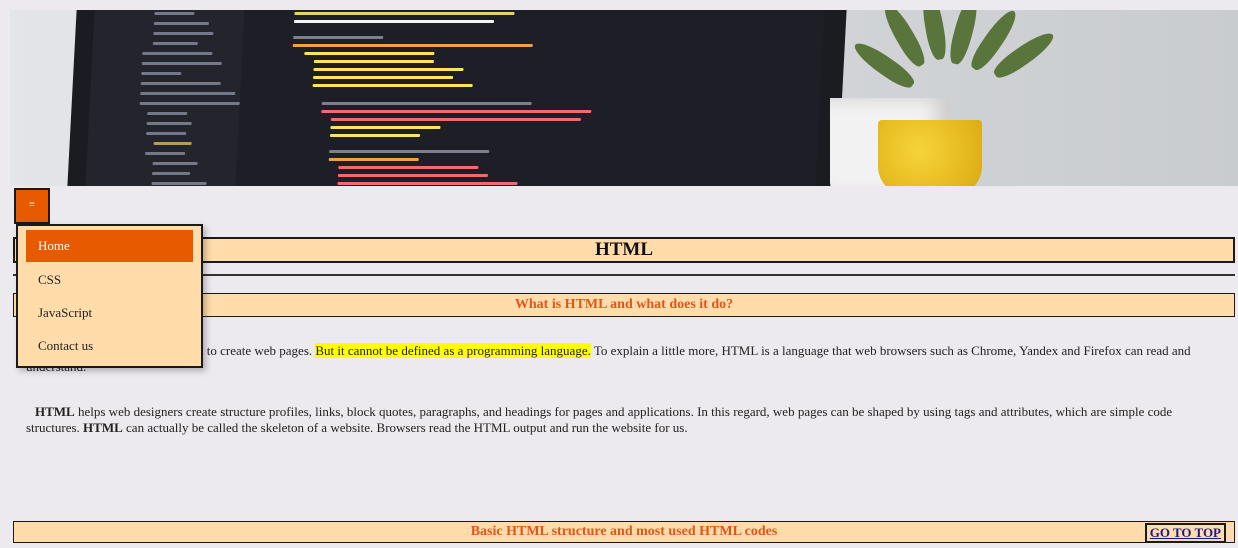 Image resolution: width=1238 pixels, height=548 pixels. I want to click on bold-html-2: HTML, so click(103, 427).